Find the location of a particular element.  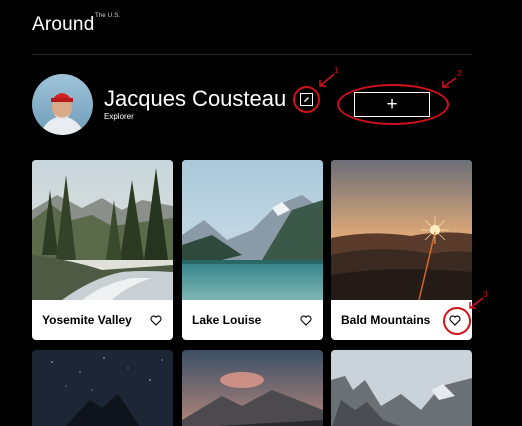

place-card: Bald Mountains is located at coordinates (401, 250).